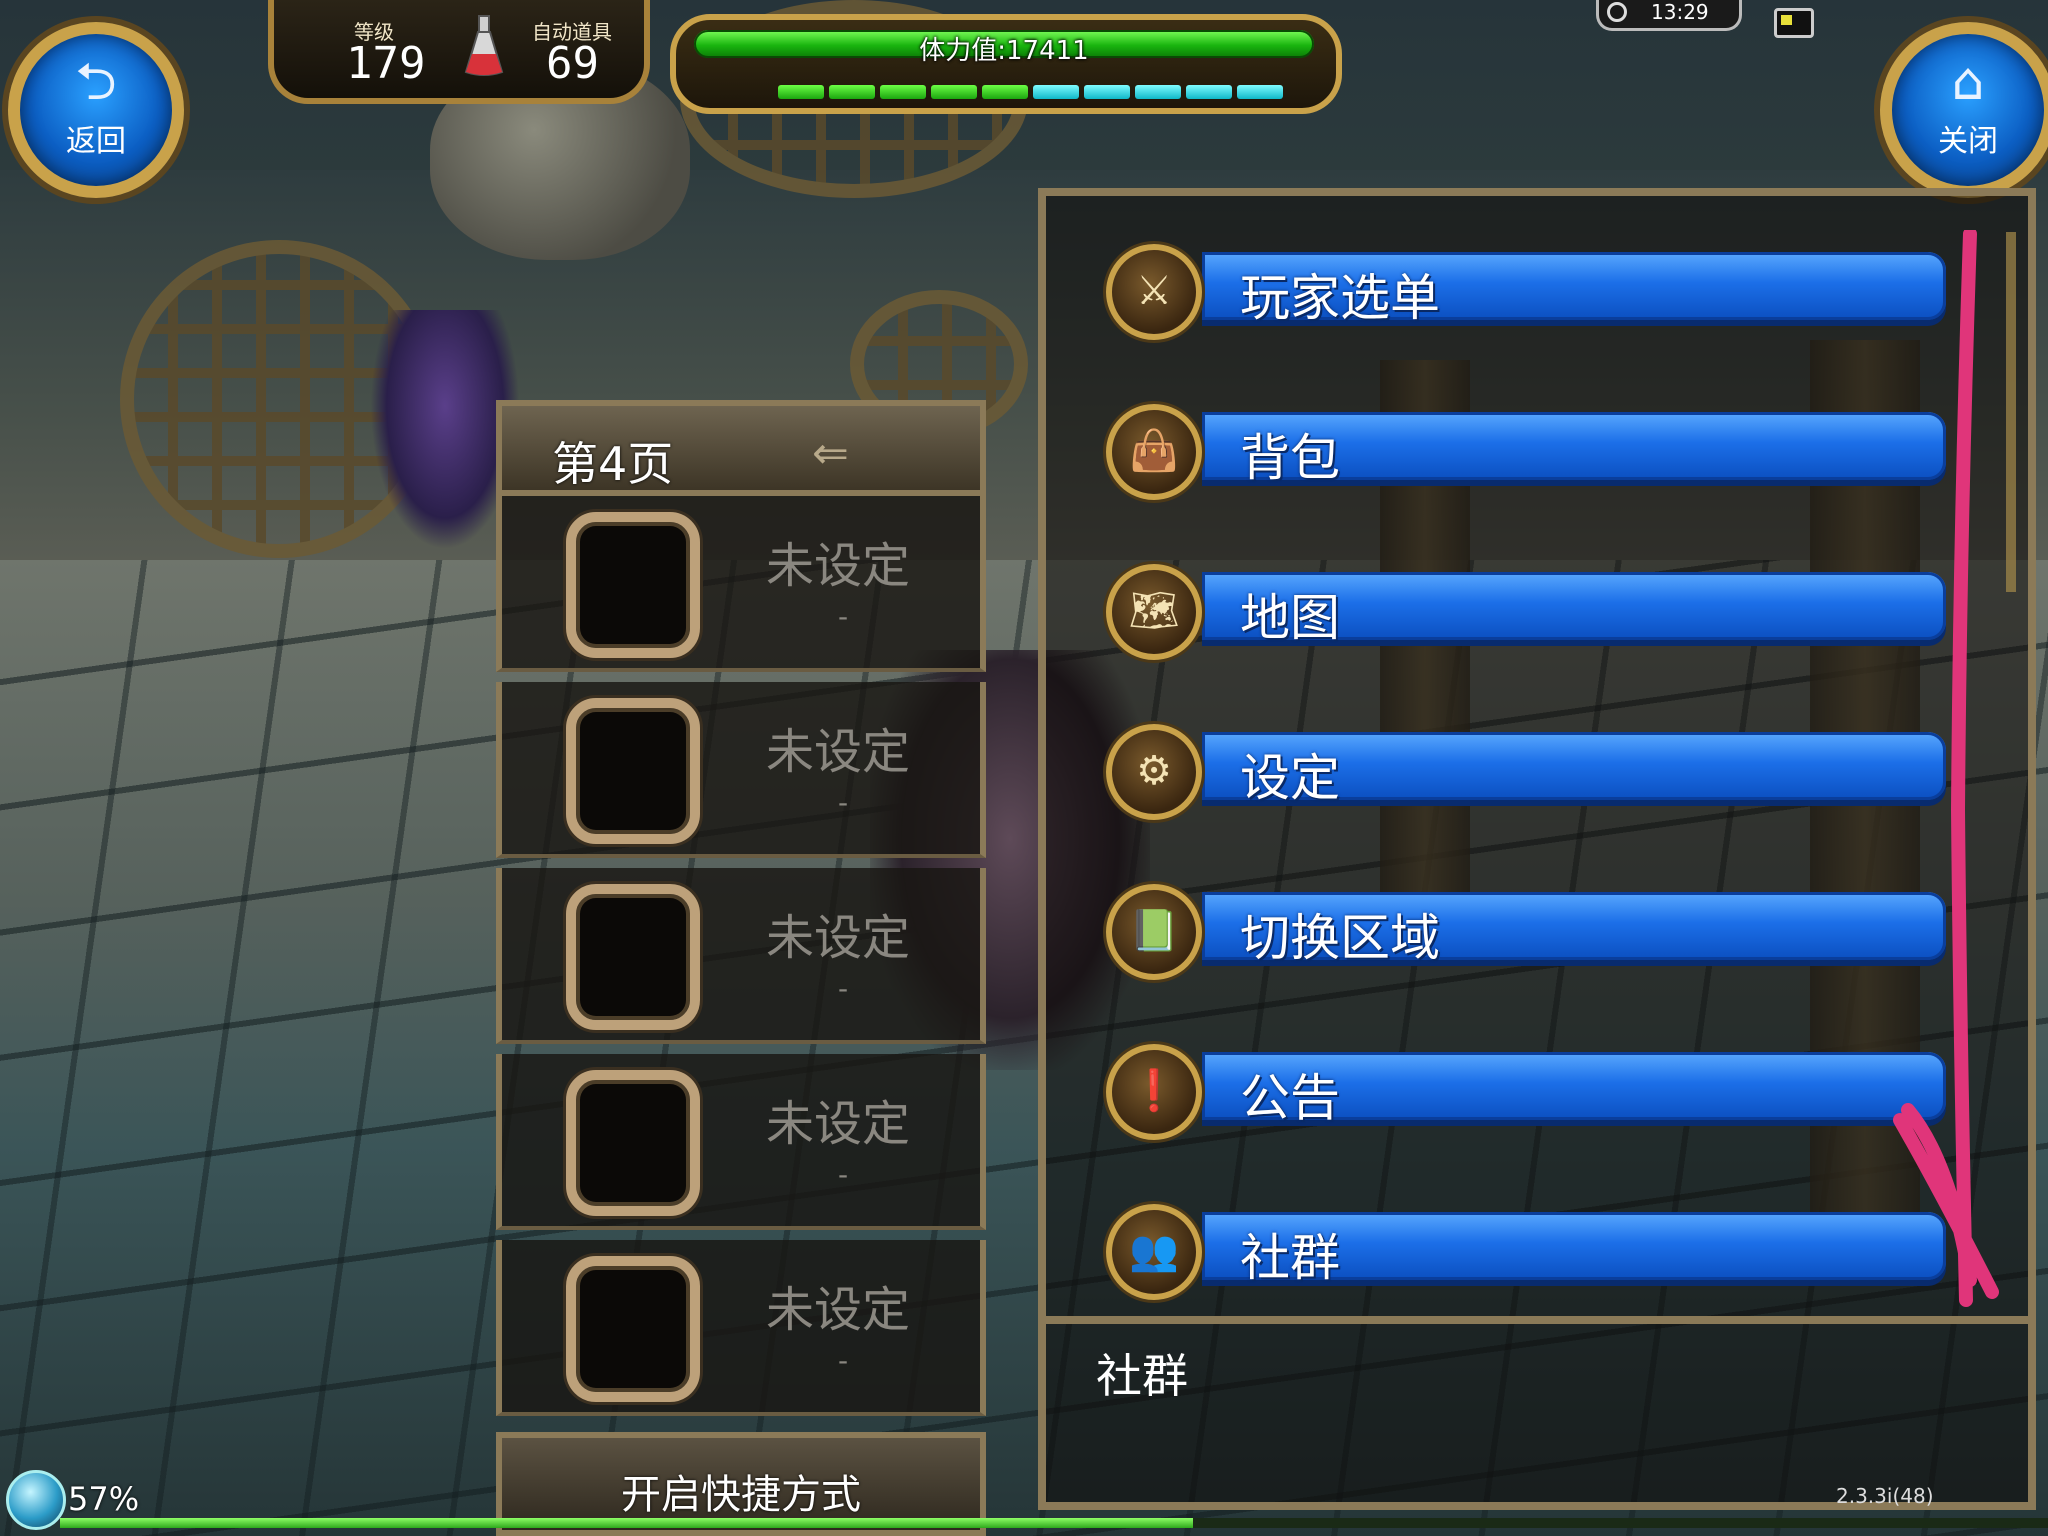 Image resolution: width=2048 pixels, height=1536 pixels. I want to click on menu-item-map: 🗺 地图, so click(1526, 612).